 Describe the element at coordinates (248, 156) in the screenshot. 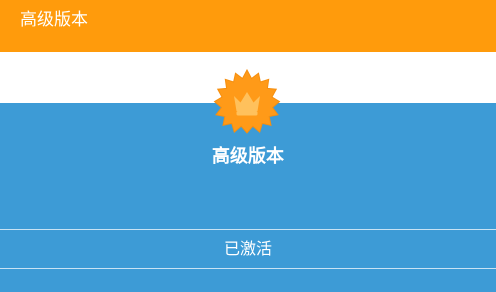

I see `premium-version-title: 高级版本` at that location.